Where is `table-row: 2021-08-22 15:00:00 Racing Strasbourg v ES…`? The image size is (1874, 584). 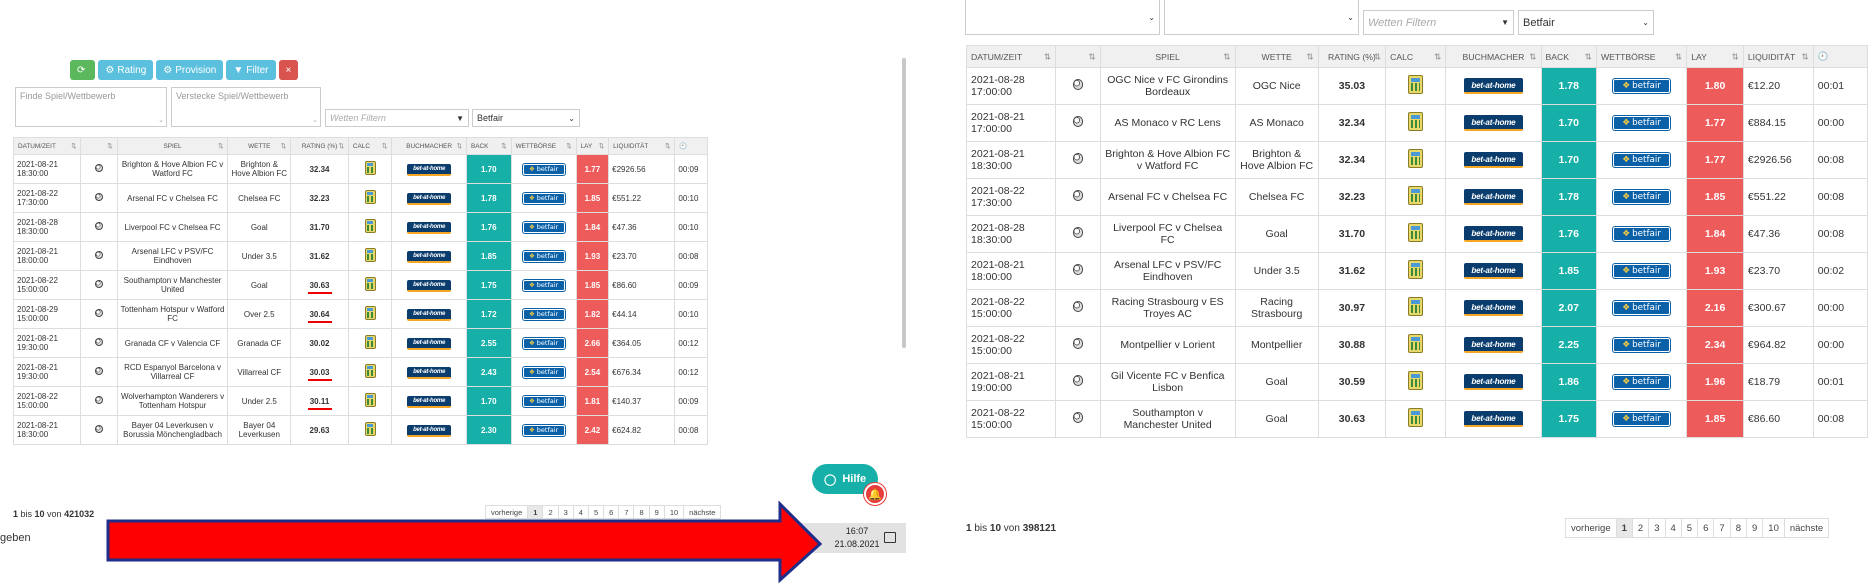
table-row: 2021-08-22 15:00:00 Racing Strasbourg v ES… is located at coordinates (1417, 308).